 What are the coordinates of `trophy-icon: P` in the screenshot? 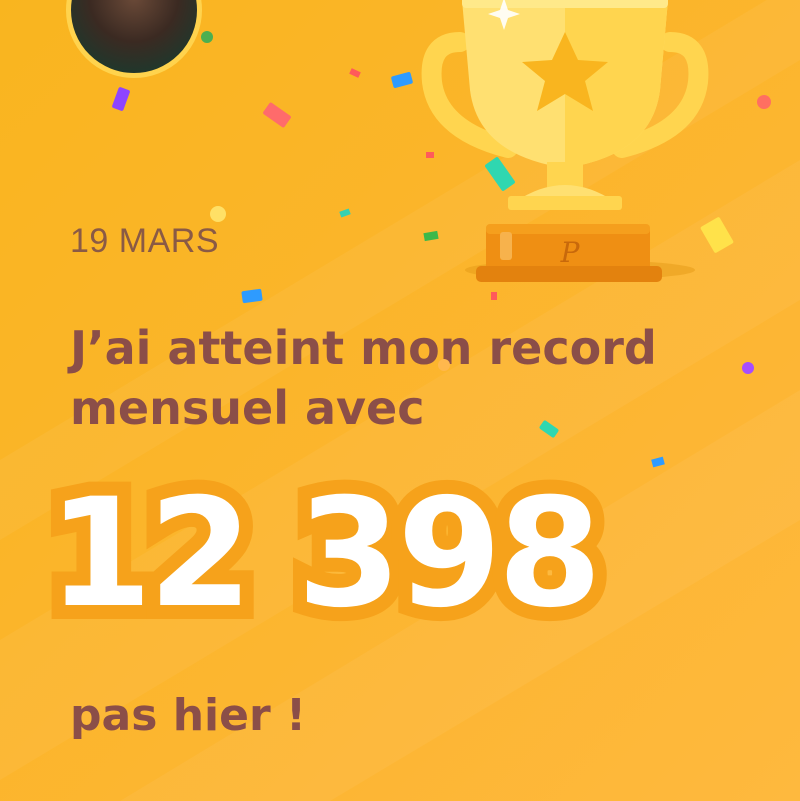 It's located at (565, 141).